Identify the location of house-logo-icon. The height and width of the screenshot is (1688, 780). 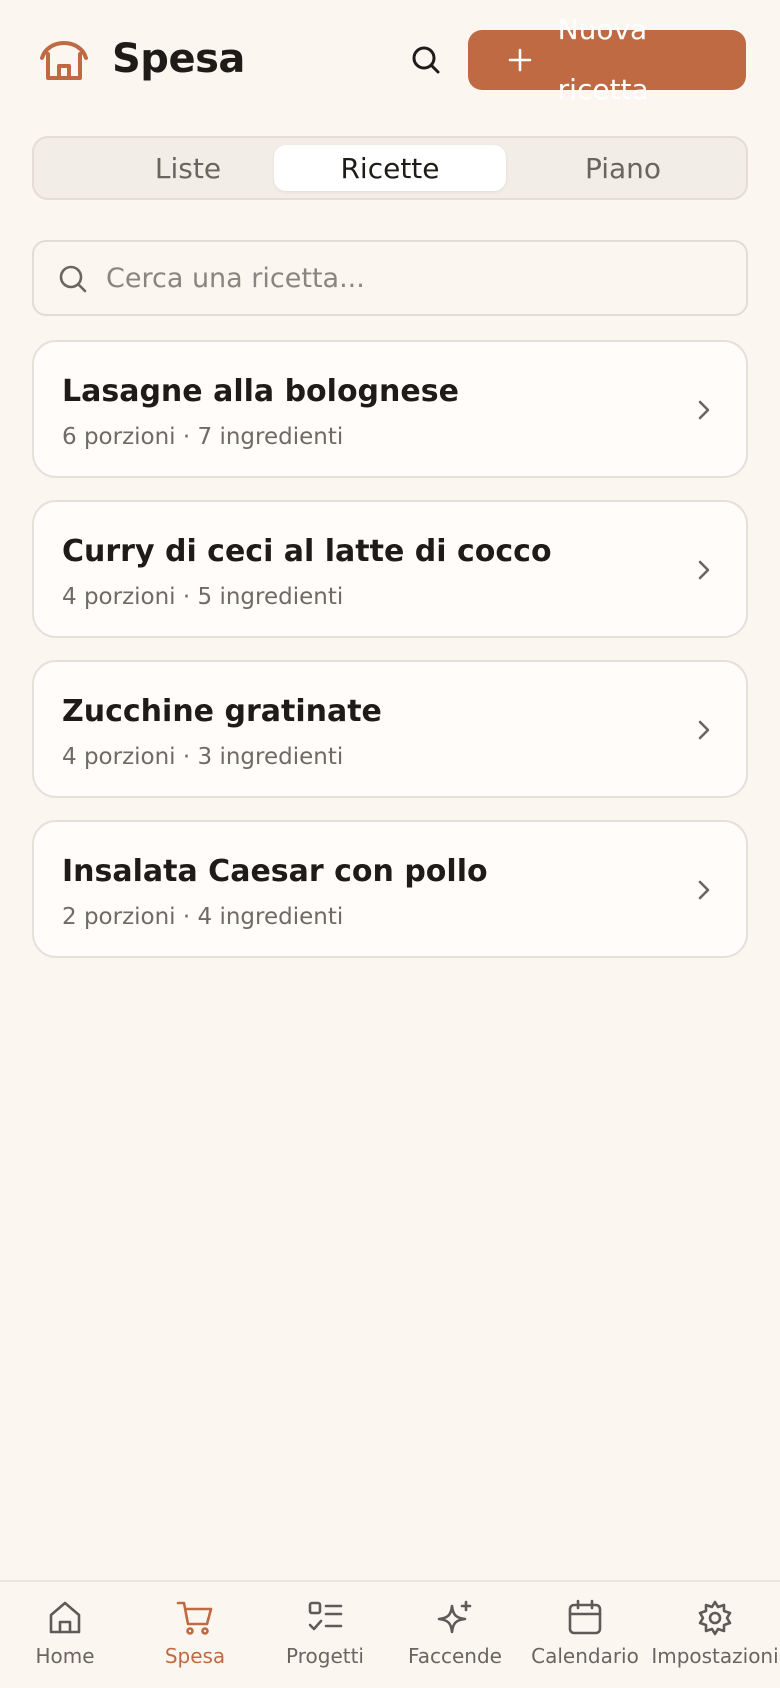
(64, 60).